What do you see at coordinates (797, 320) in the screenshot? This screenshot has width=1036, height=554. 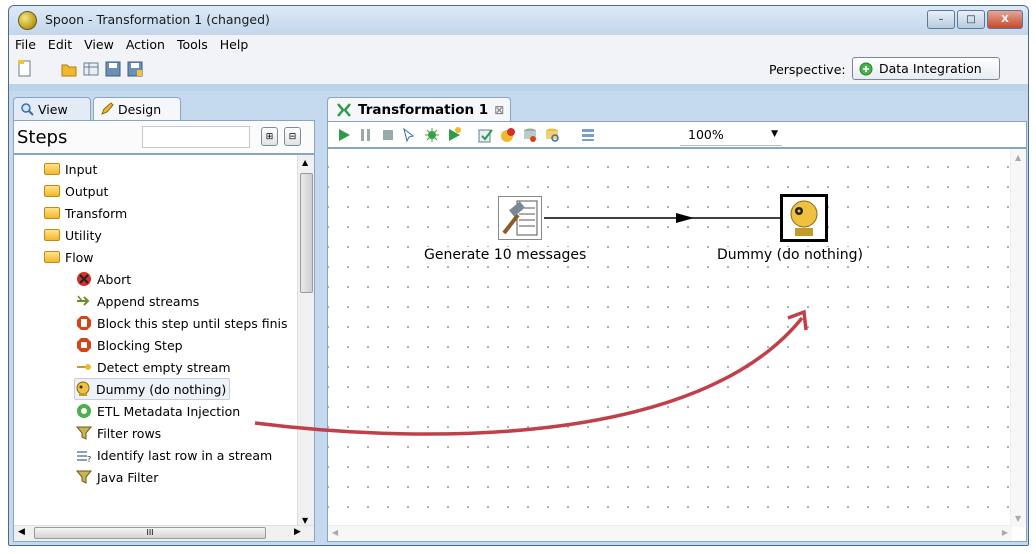 I see `drag-arrowhead-icon` at bounding box center [797, 320].